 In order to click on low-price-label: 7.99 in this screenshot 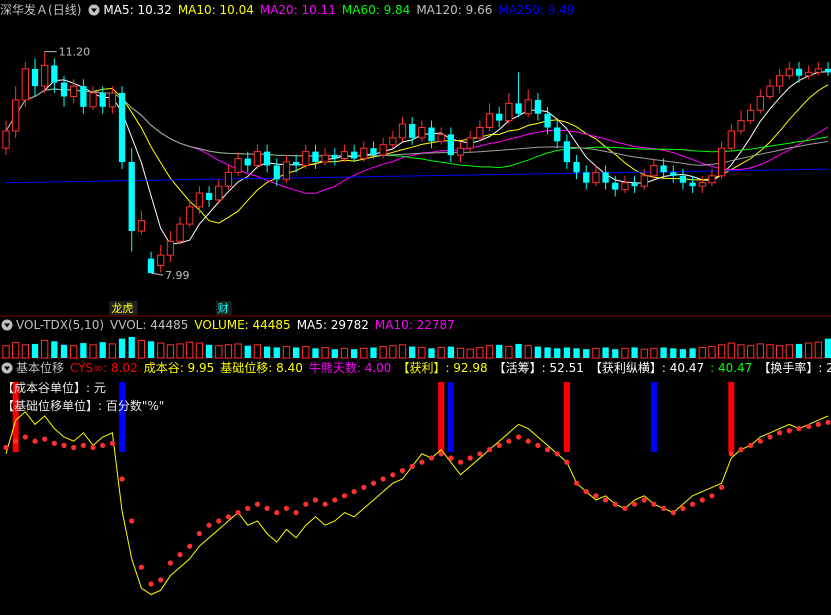, I will do `click(177, 275)`.